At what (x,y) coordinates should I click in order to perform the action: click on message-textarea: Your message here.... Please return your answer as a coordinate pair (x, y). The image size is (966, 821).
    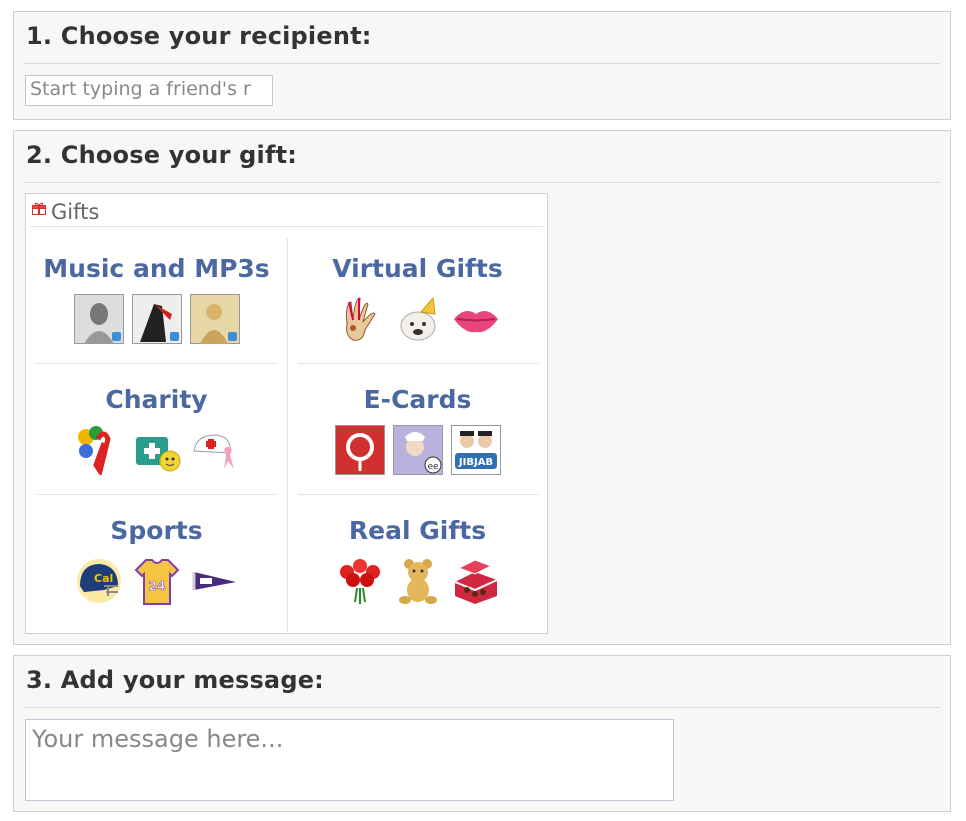
    Looking at the image, I should click on (349, 760).